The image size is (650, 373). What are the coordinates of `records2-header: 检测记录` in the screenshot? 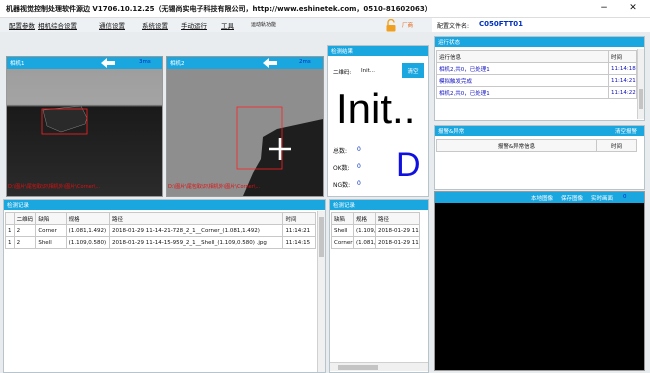 It's located at (379, 205).